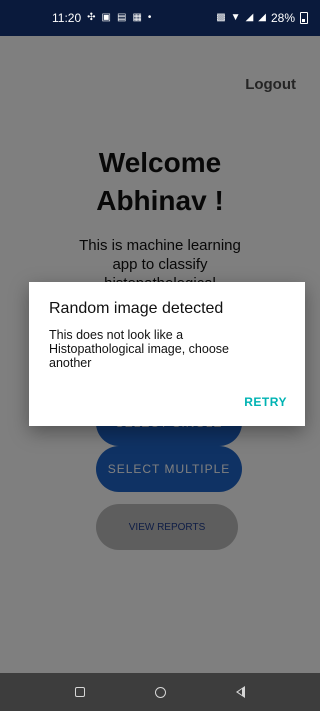  What do you see at coordinates (265, 402) in the screenshot?
I see `retry-button: RETRY` at bounding box center [265, 402].